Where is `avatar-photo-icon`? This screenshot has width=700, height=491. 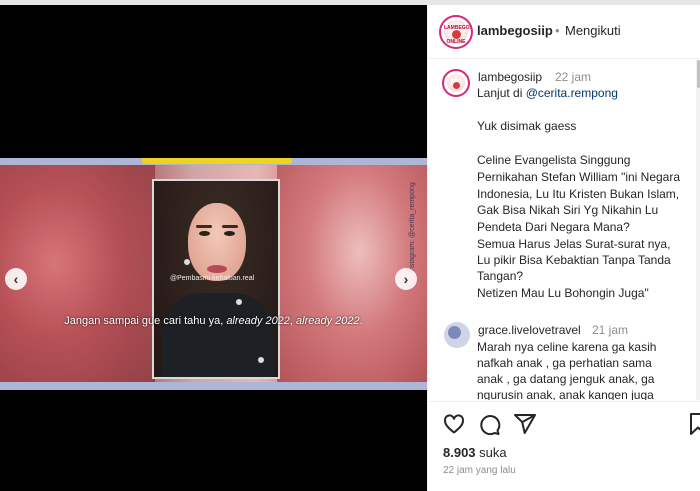 avatar-photo-icon is located at coordinates (454, 332).